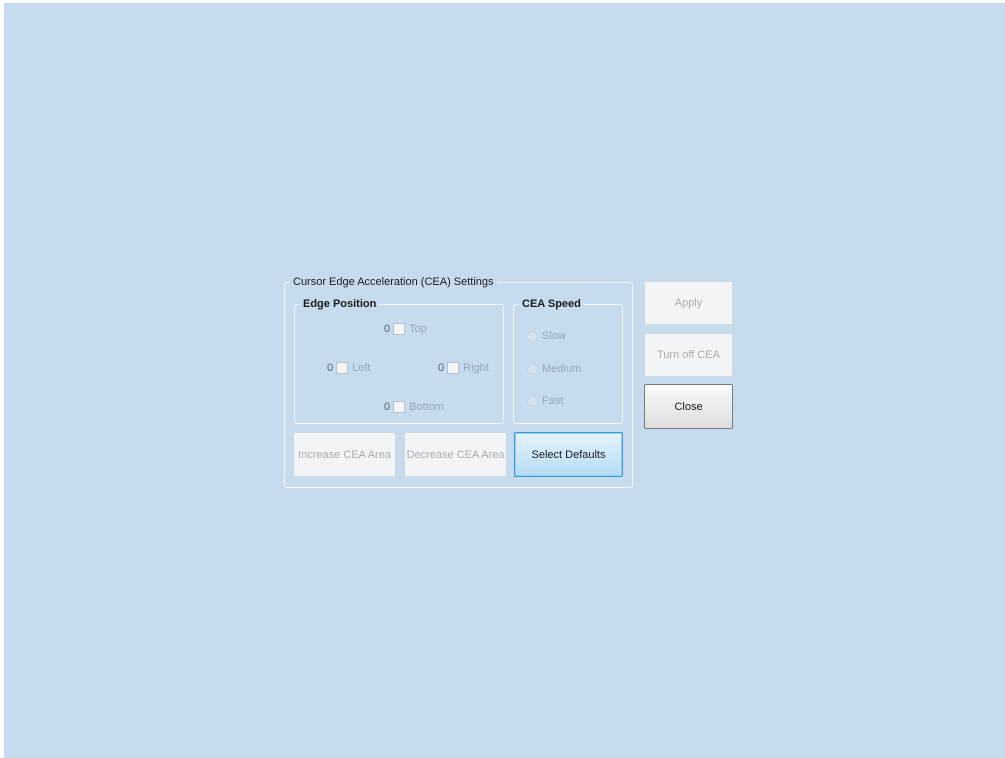  Describe the element at coordinates (387, 329) in the screenshot. I see `top-edge-value: 0` at that location.